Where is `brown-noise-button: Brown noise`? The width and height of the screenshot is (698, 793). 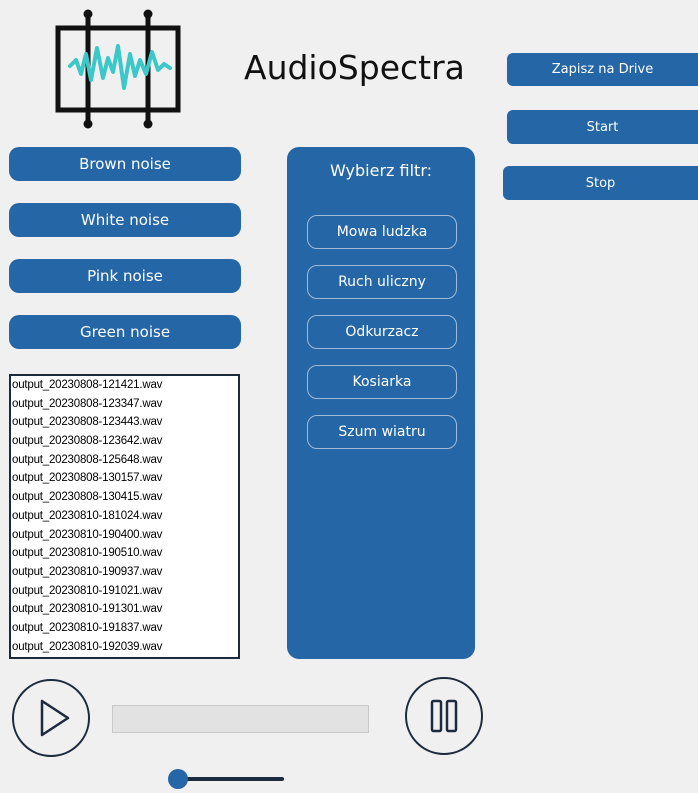 brown-noise-button: Brown noise is located at coordinates (125, 164).